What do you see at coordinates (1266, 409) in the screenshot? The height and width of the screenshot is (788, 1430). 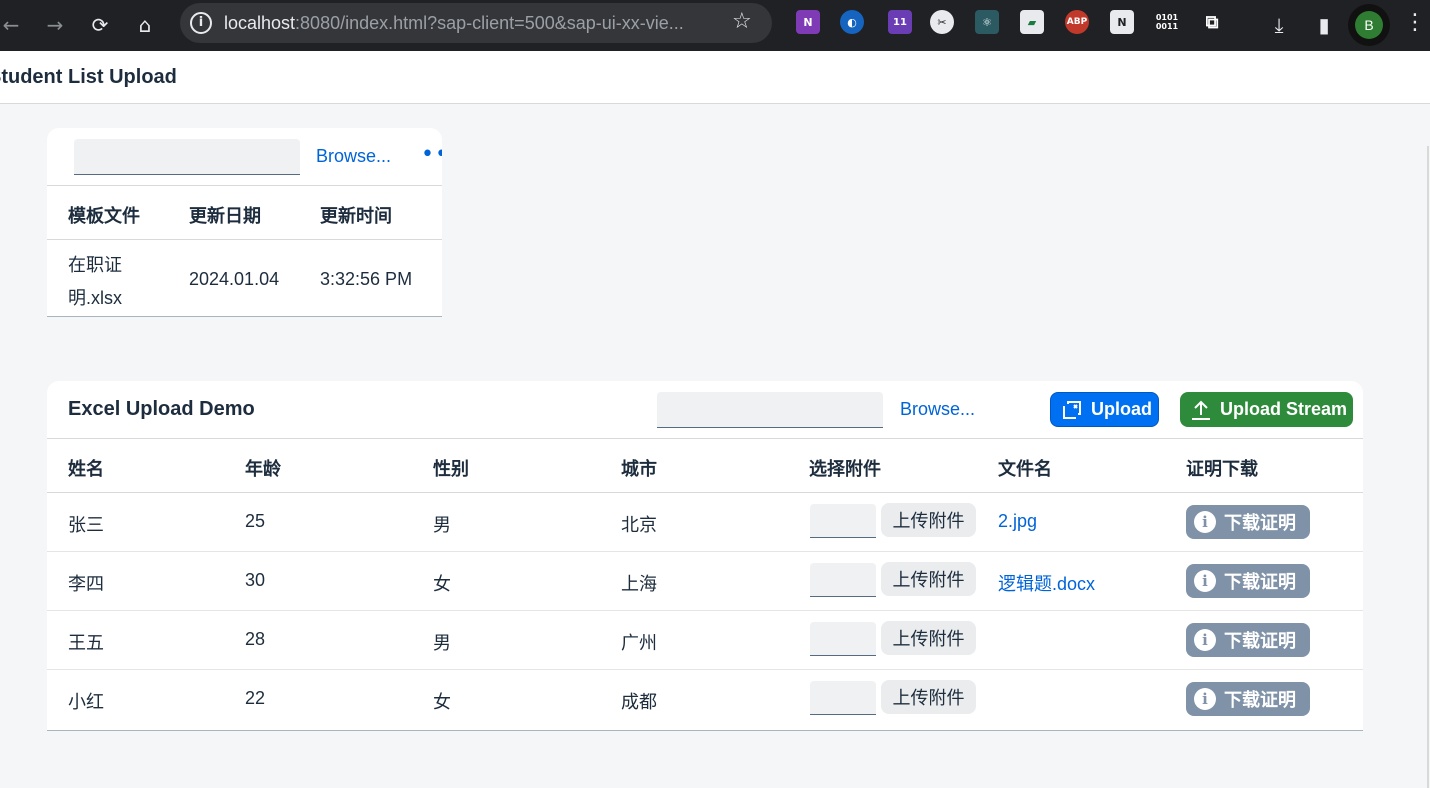 I see `upload-stream-button: Upload Stream` at bounding box center [1266, 409].